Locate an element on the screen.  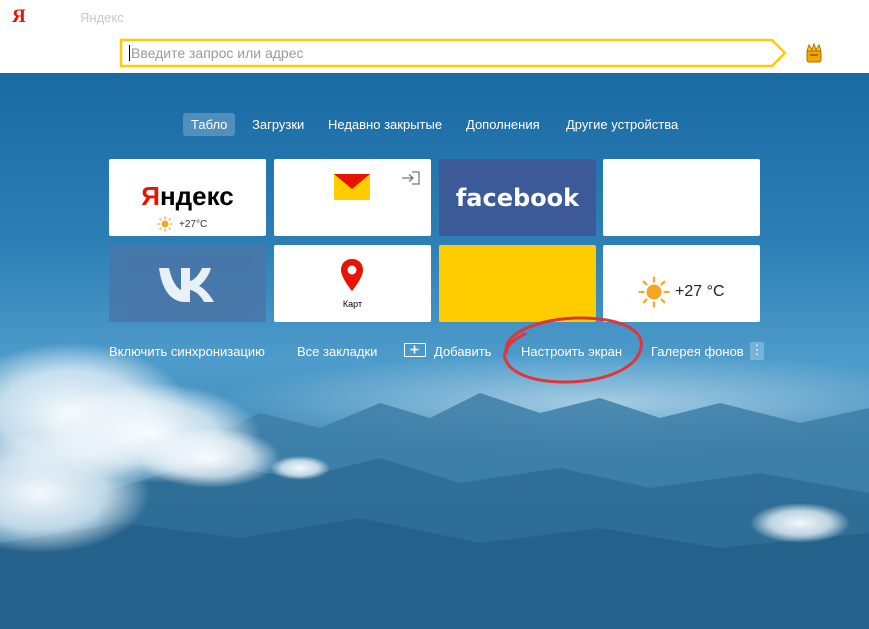
browser-top-bar: Я Яндекс is located at coordinates (434, 36).